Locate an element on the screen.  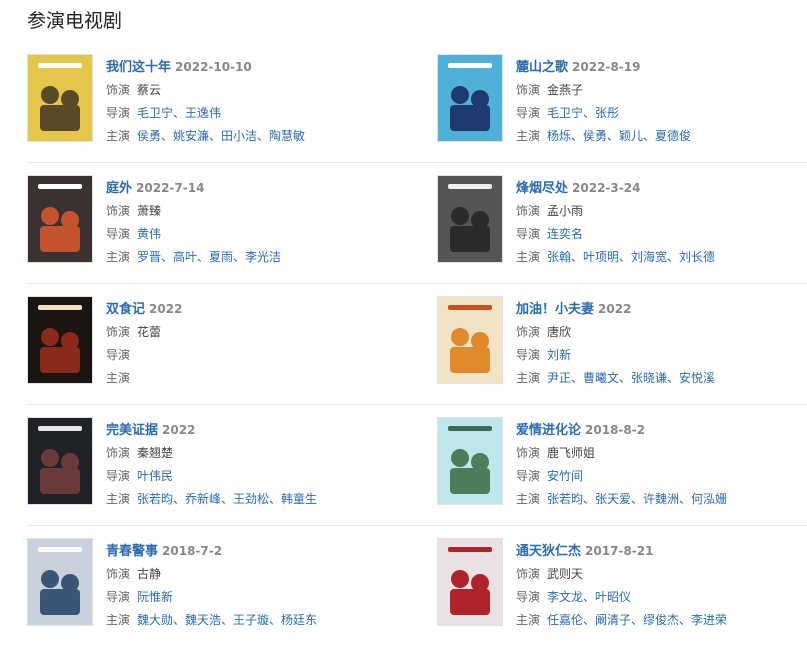
role-line: 饰演 武则天 is located at coordinates (661, 574).